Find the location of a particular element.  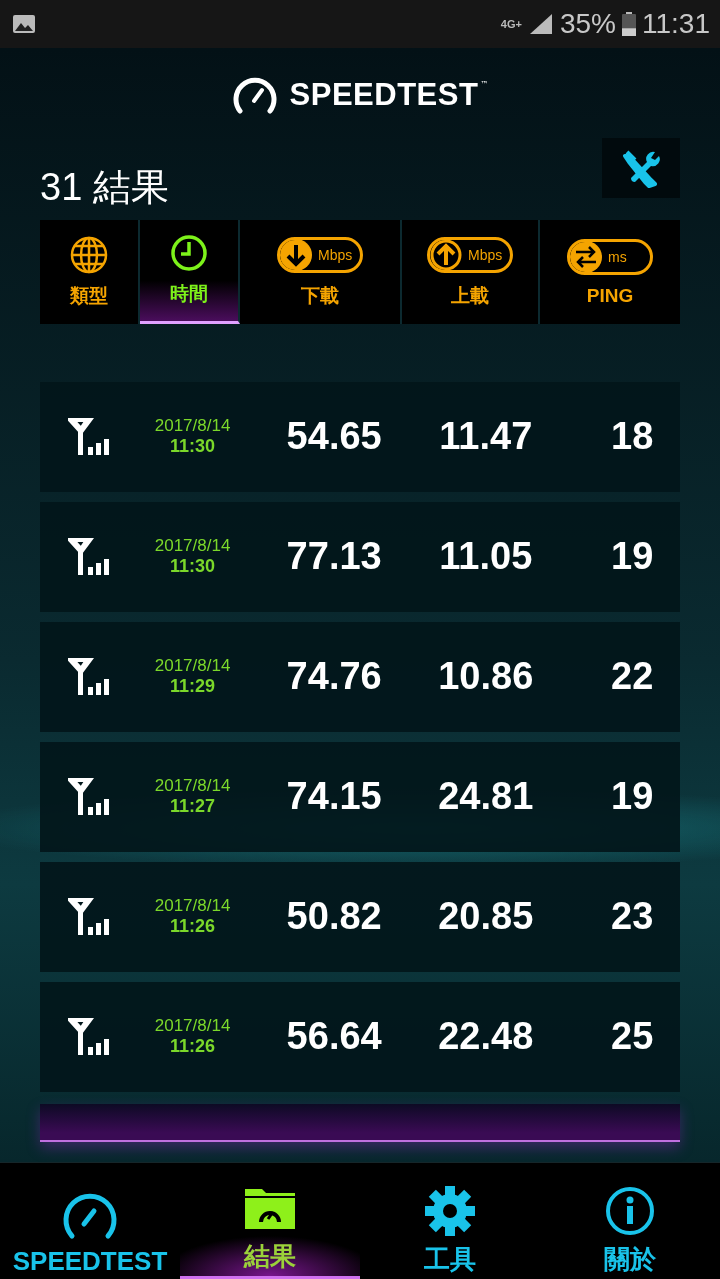

result-row: 2017/8/14 11:30 77.13 11.05 19 is located at coordinates (360, 556).